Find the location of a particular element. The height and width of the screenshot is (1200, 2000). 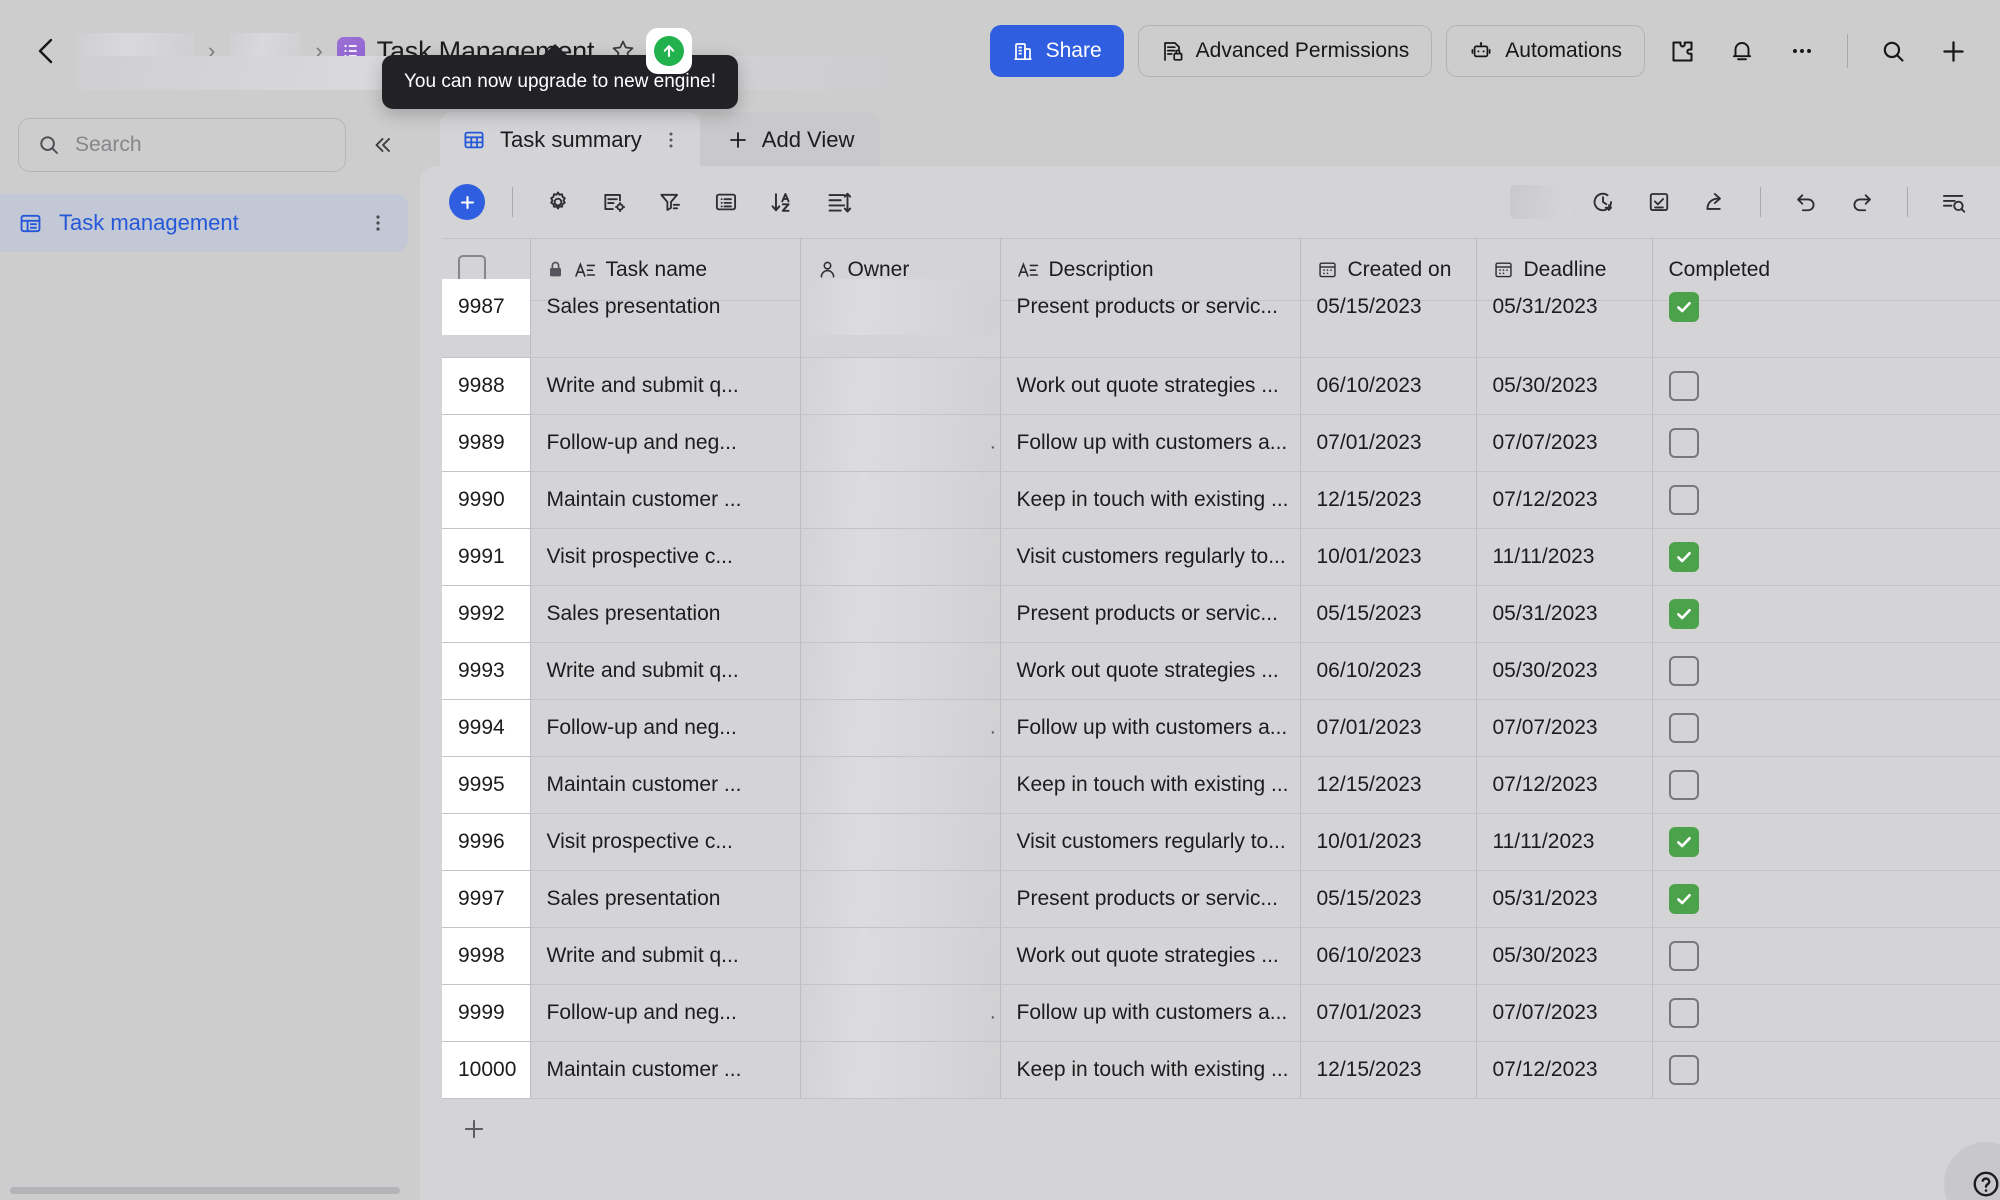

create-new-button is located at coordinates (1953, 51).